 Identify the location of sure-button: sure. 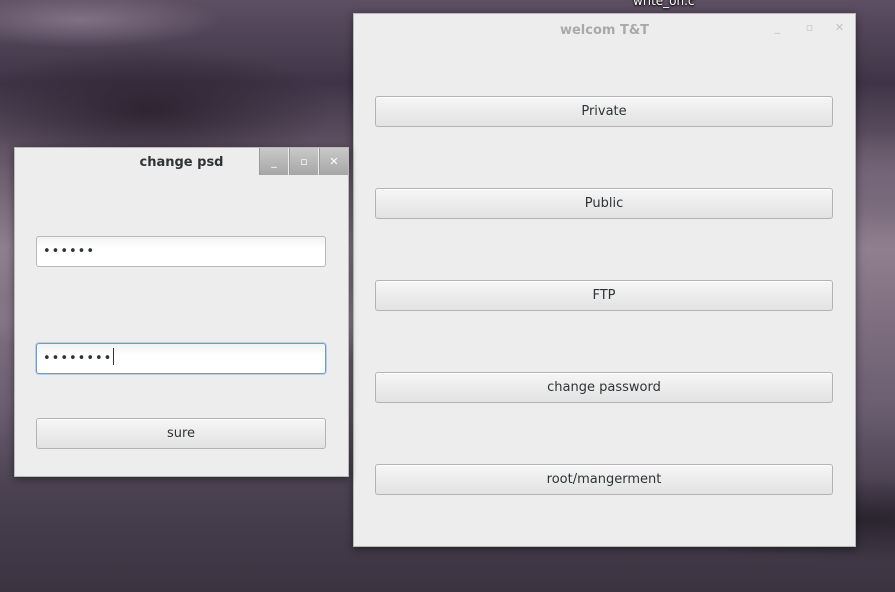
(181, 433).